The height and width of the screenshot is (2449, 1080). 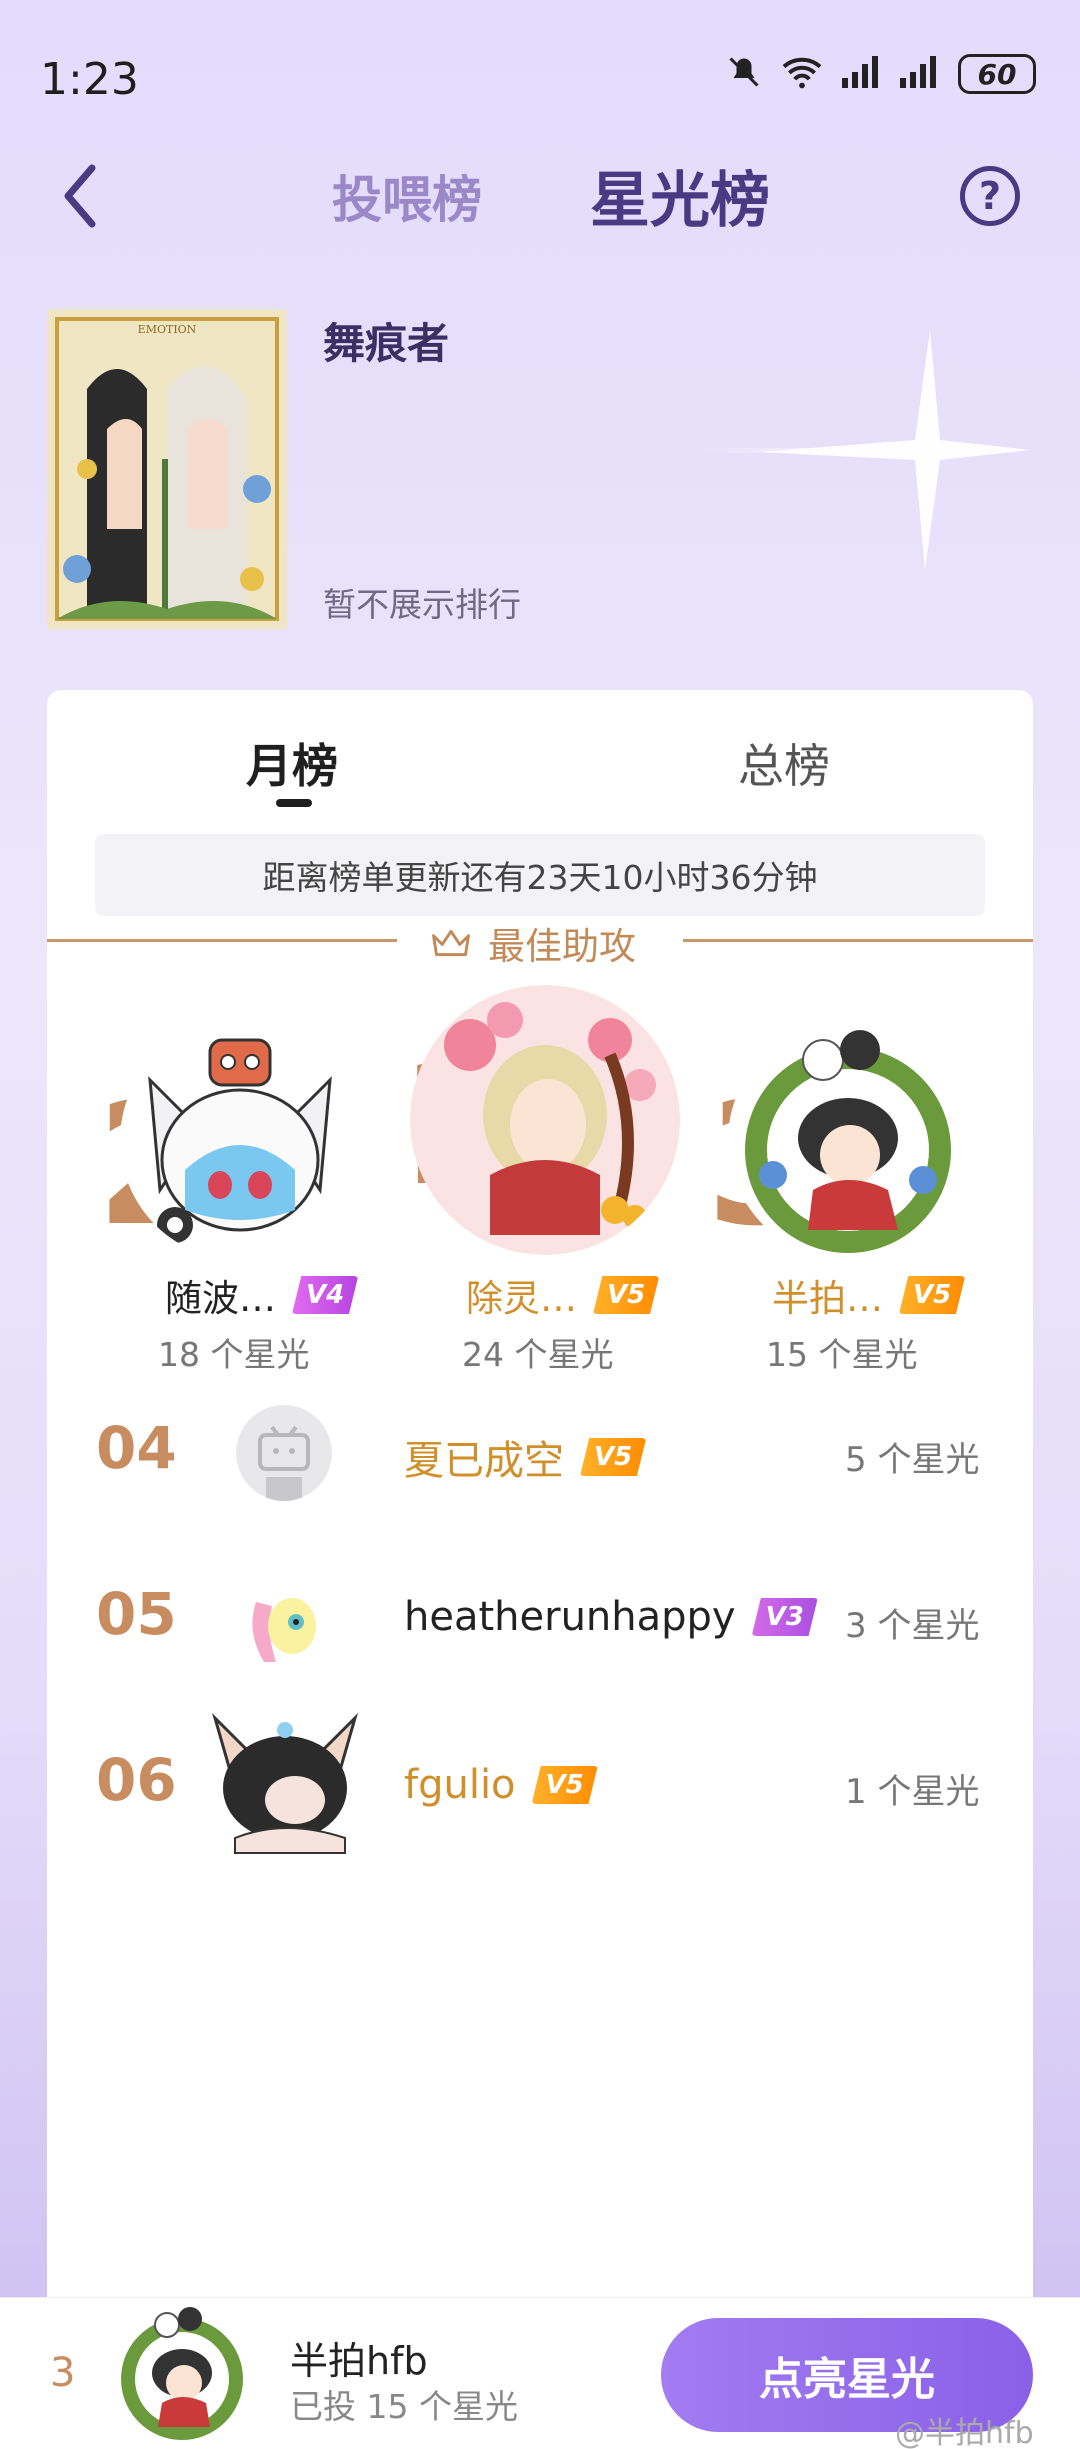 I want to click on podium-count-1: 24 个星光, so click(x=538, y=1354).